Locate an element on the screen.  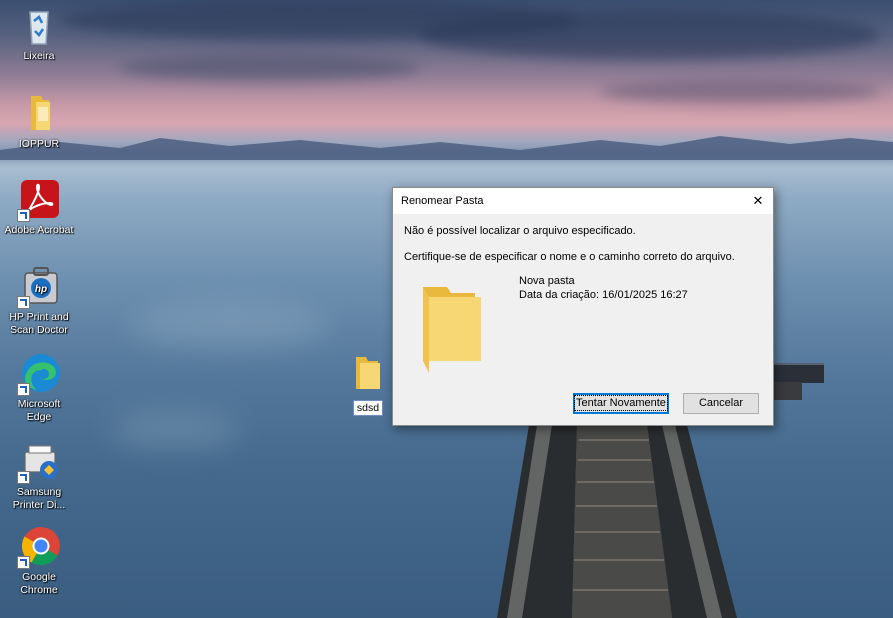
desktop-icon-microsoft-edge: Microsoft Edge is located at coordinates (39, 388).